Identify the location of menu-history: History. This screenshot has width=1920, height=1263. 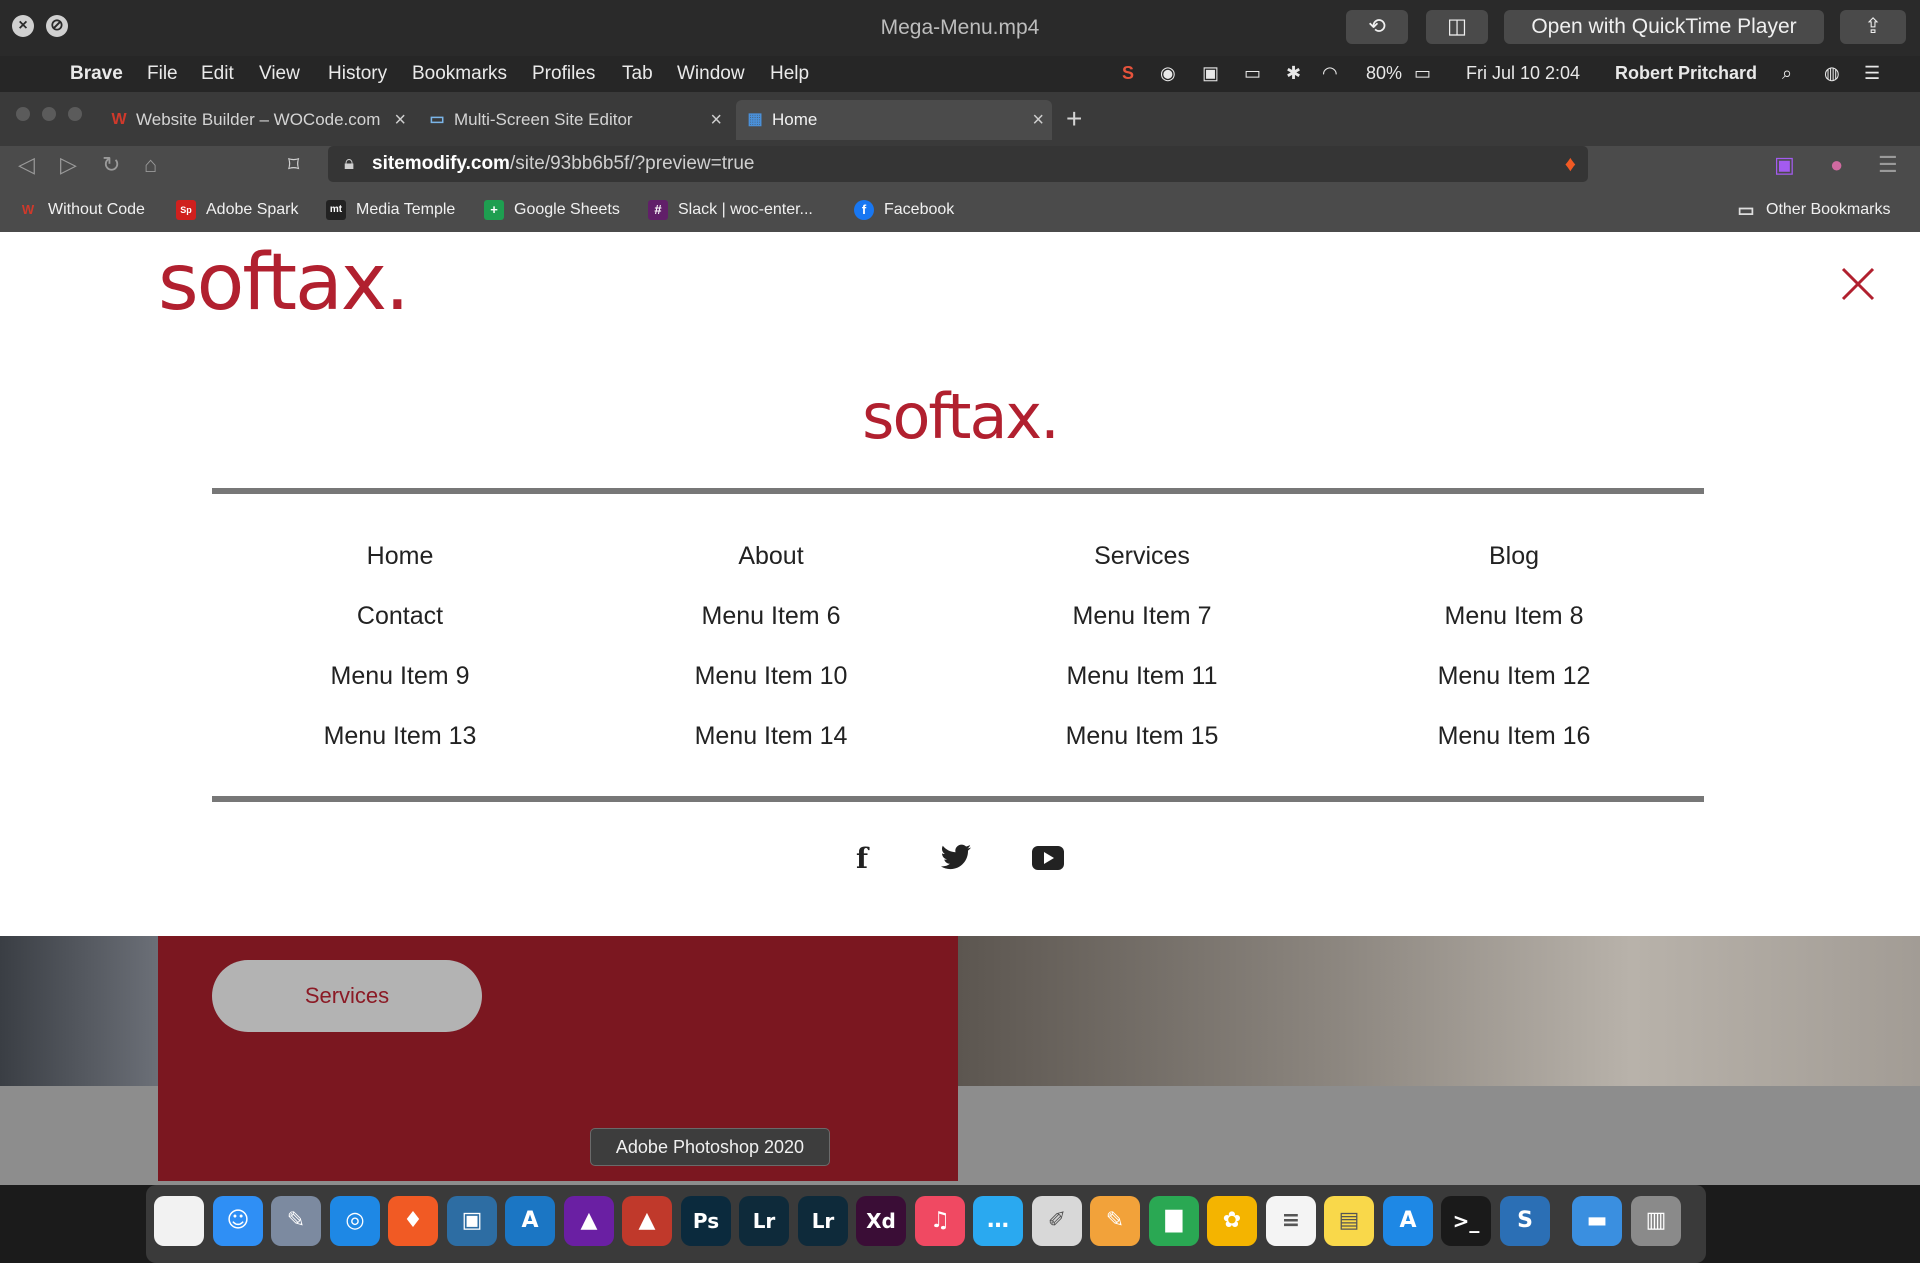
(357, 74).